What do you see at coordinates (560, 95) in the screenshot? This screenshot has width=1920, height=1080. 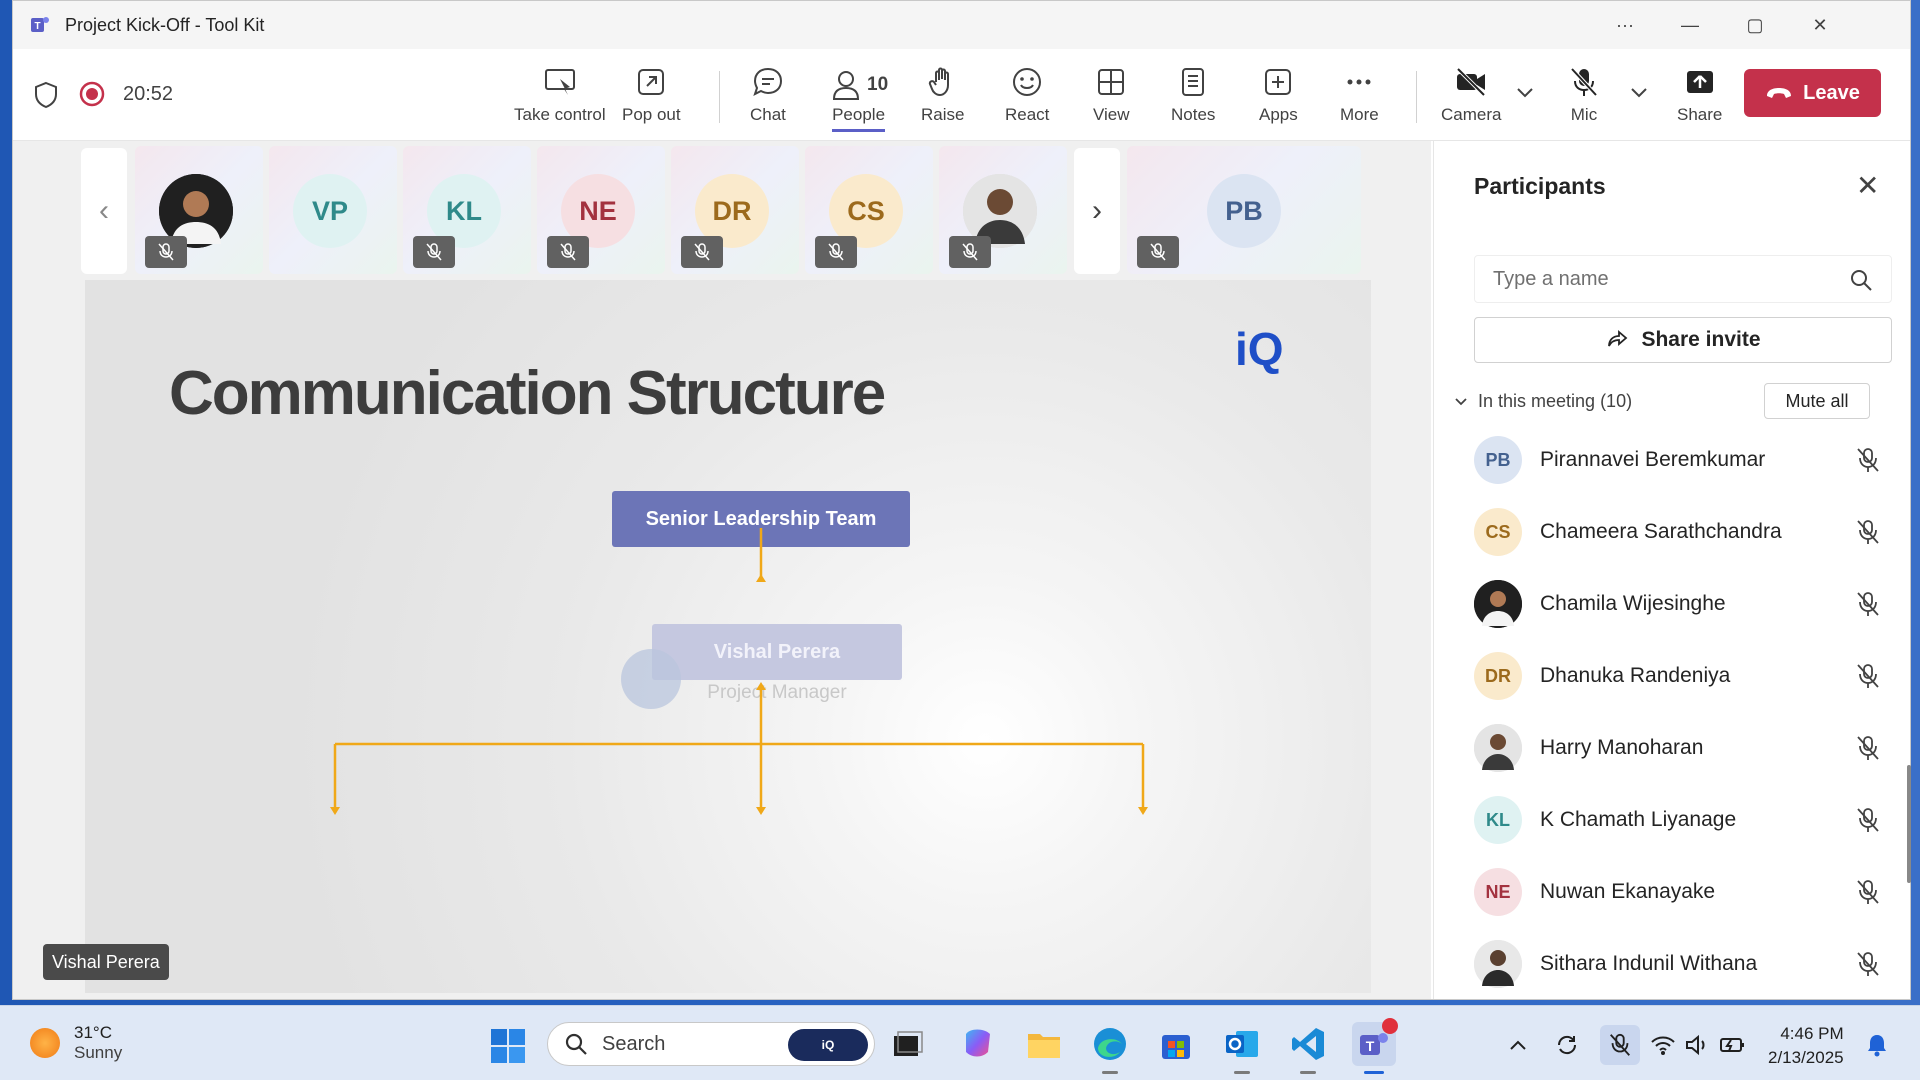 I see `take-control-button: Take control` at bounding box center [560, 95].